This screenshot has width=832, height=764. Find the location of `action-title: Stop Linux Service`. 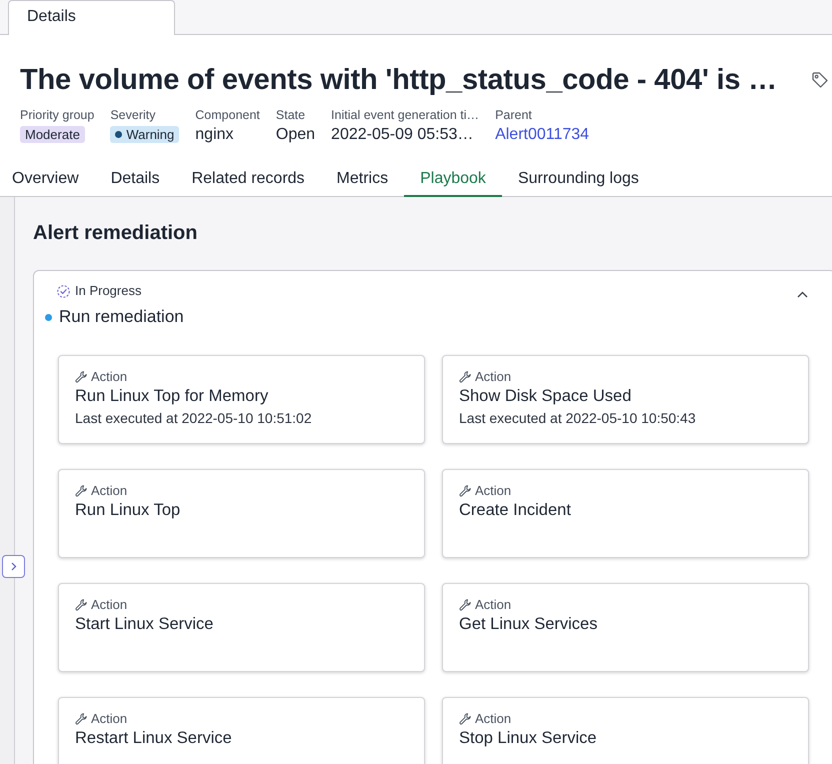

action-title: Stop Linux Service is located at coordinates (528, 738).